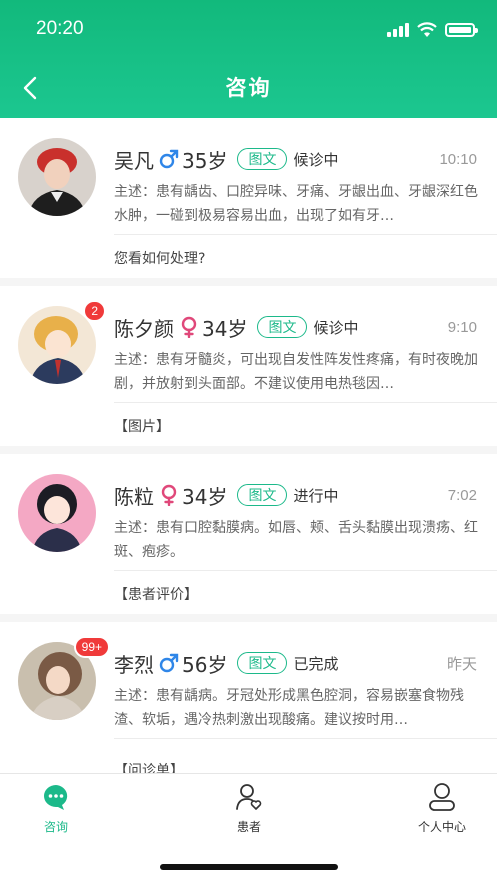 This screenshot has width=497, height=883. I want to click on patient-name: 陈粒, so click(134, 496).